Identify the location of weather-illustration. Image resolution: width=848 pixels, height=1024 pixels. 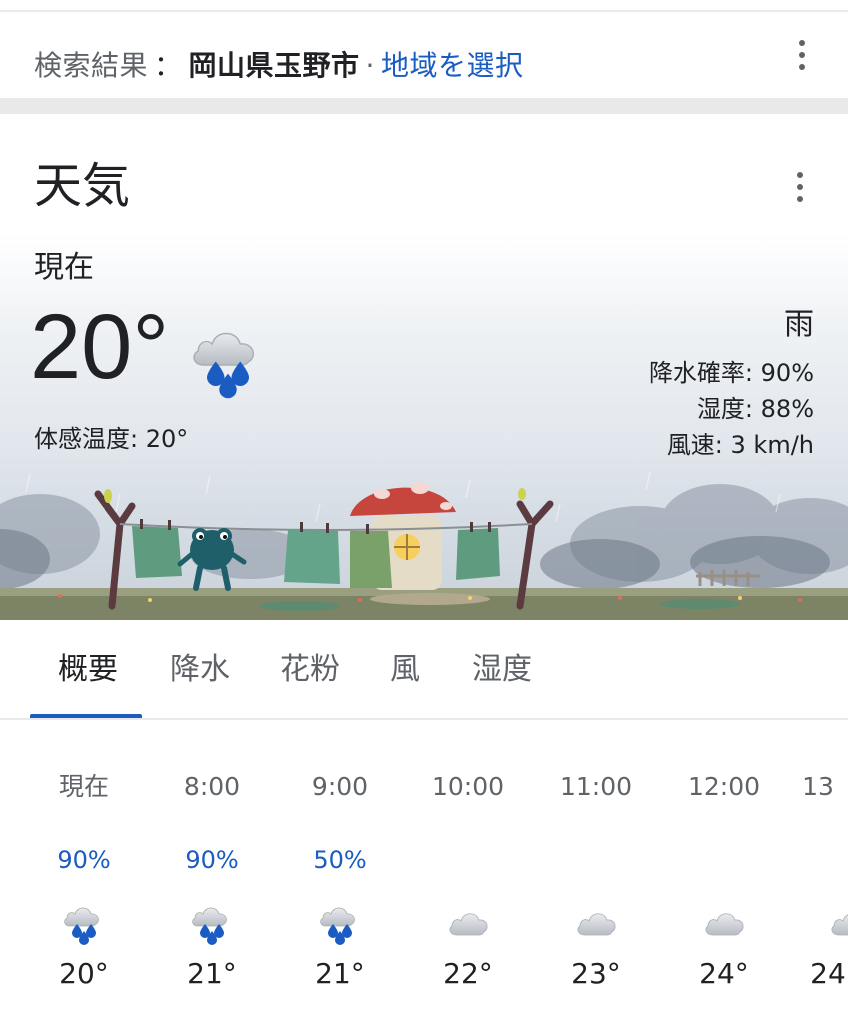
(424, 545).